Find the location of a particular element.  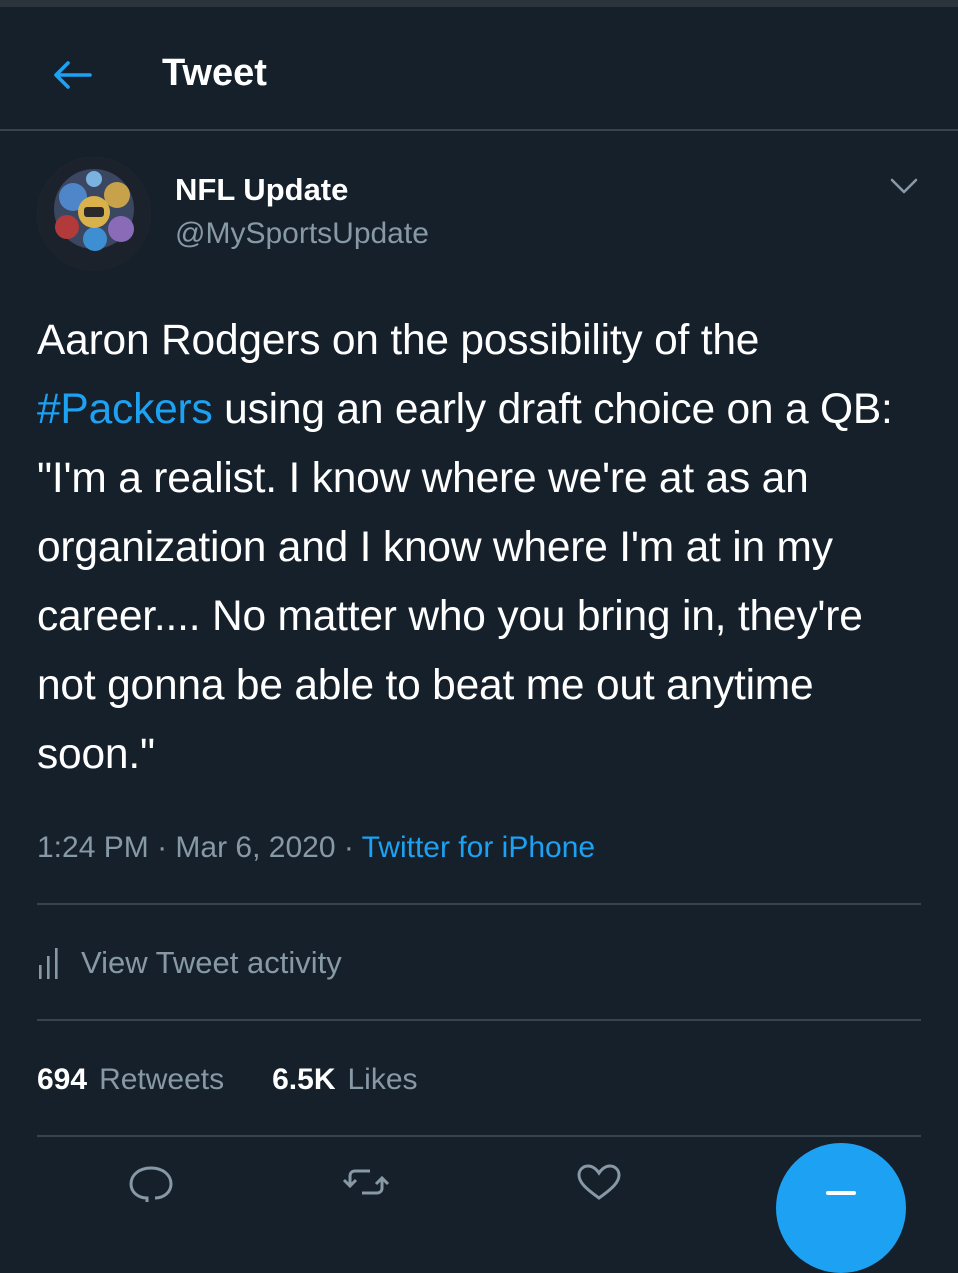

compose-button is located at coordinates (841, 1208).